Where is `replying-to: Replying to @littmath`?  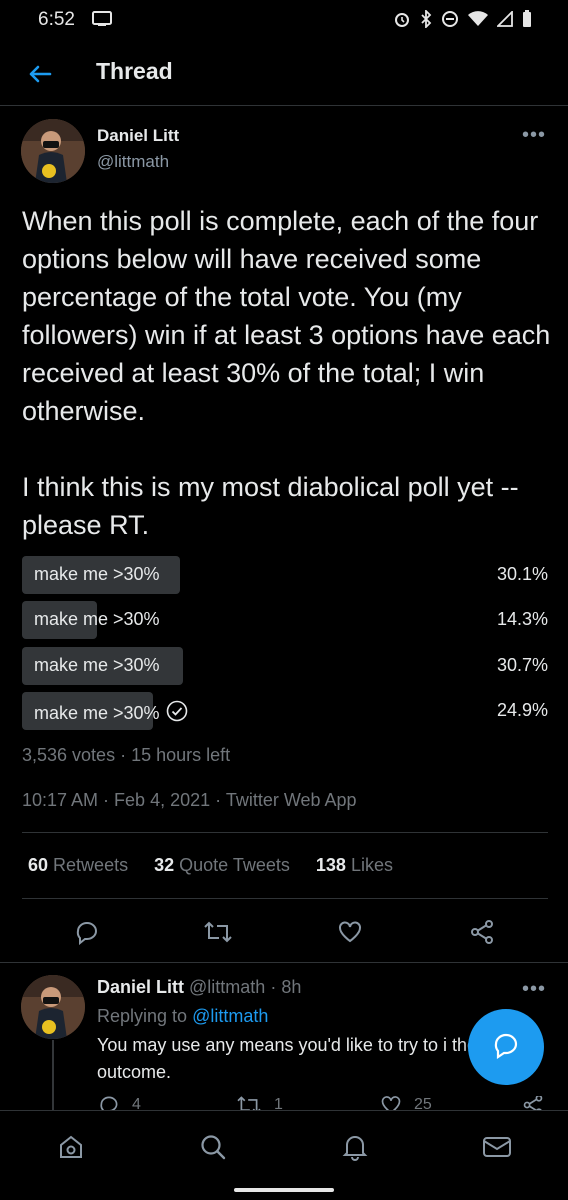 replying-to: Replying to @littmath is located at coordinates (183, 1016).